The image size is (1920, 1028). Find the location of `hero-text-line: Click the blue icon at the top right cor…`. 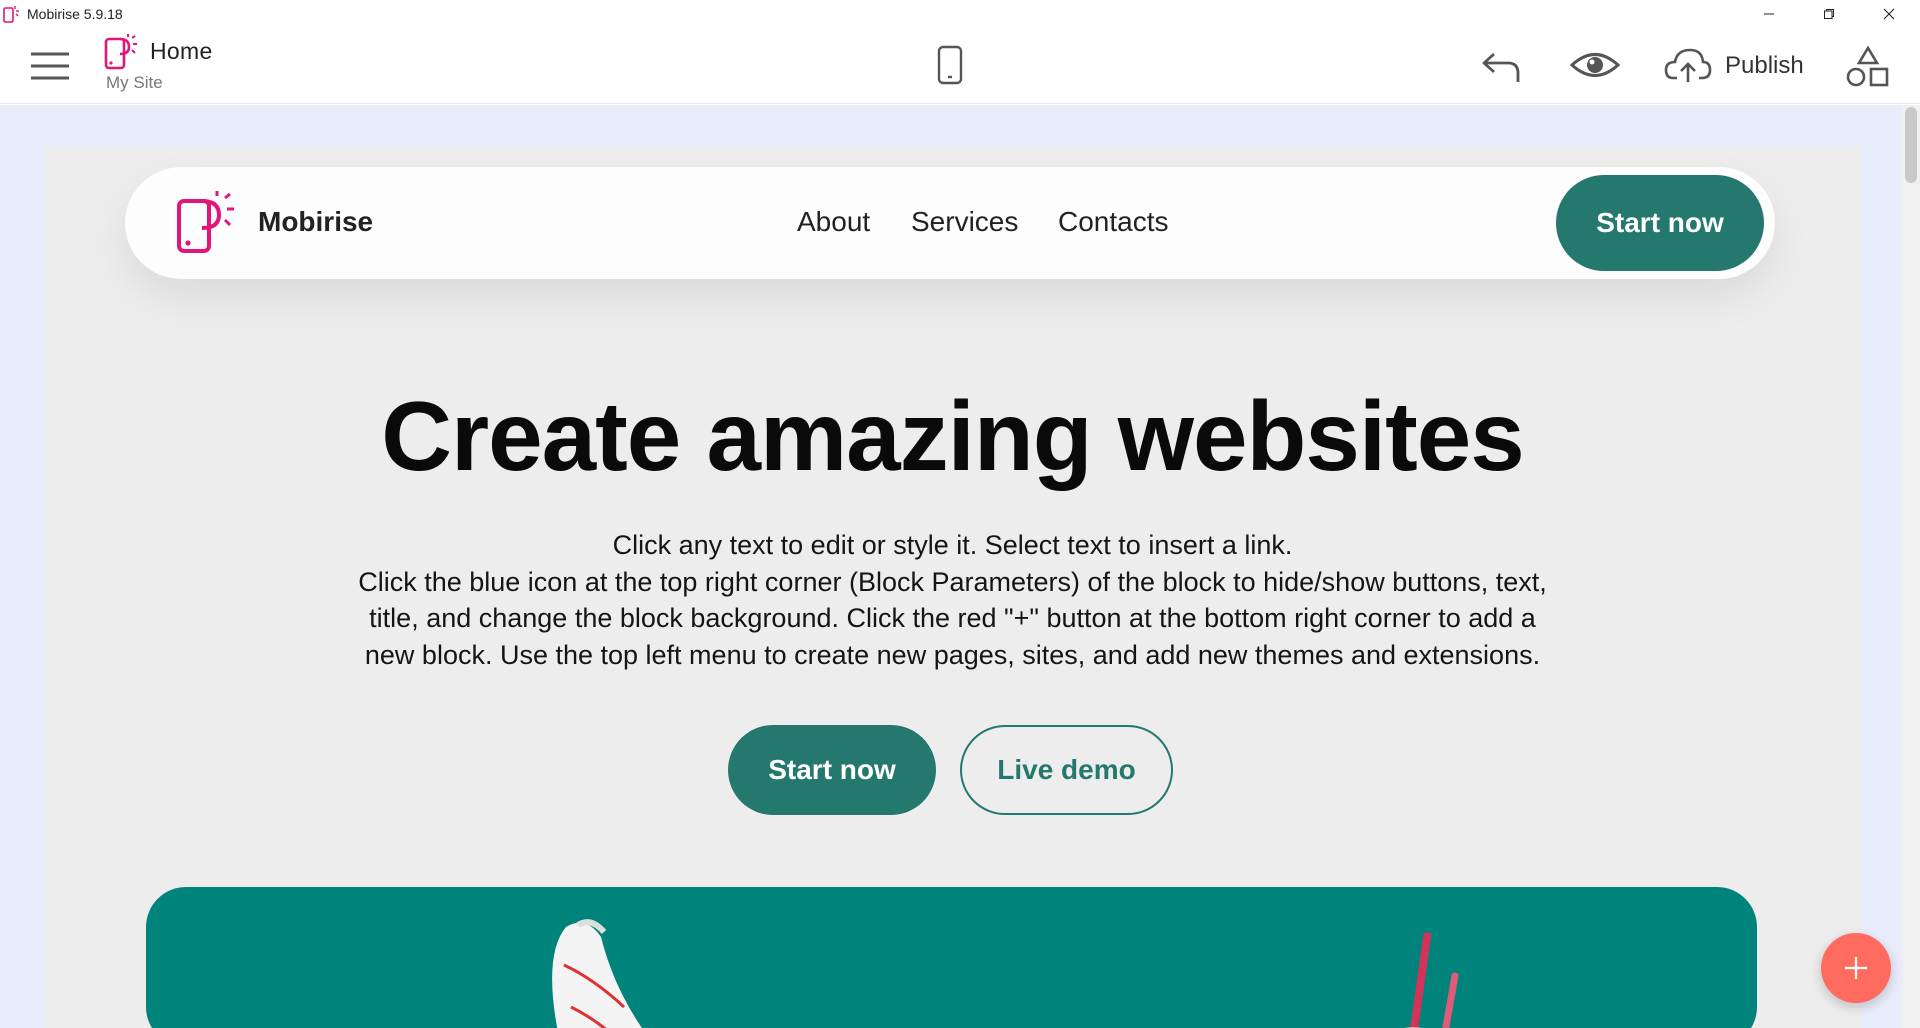

hero-text-line: Click the blue icon at the top right cor… is located at coordinates (952, 581).